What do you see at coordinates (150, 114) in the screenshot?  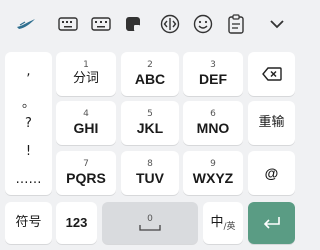 I see `key-5-number: 5` at bounding box center [150, 114].